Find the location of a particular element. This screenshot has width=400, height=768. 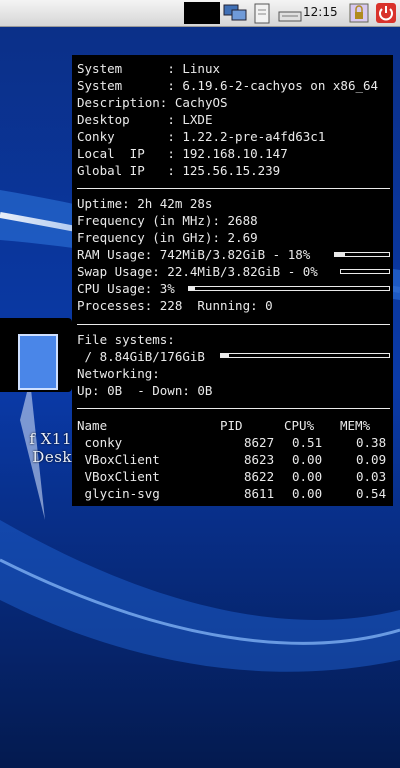

network-icon is located at coordinates (235, 13).